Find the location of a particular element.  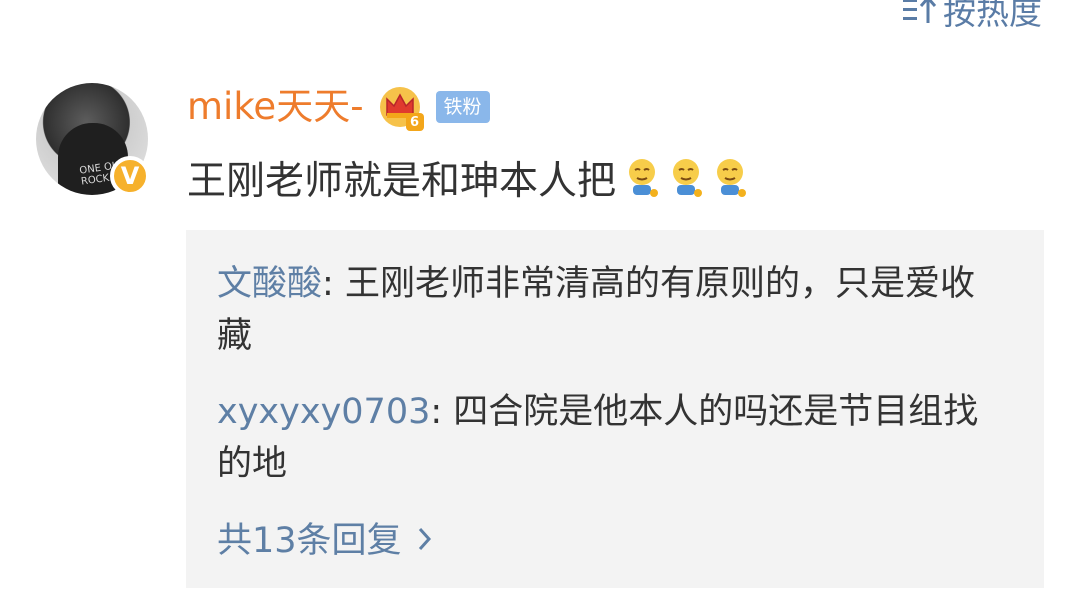

fan-badge: 铁粉 is located at coordinates (462, 107).